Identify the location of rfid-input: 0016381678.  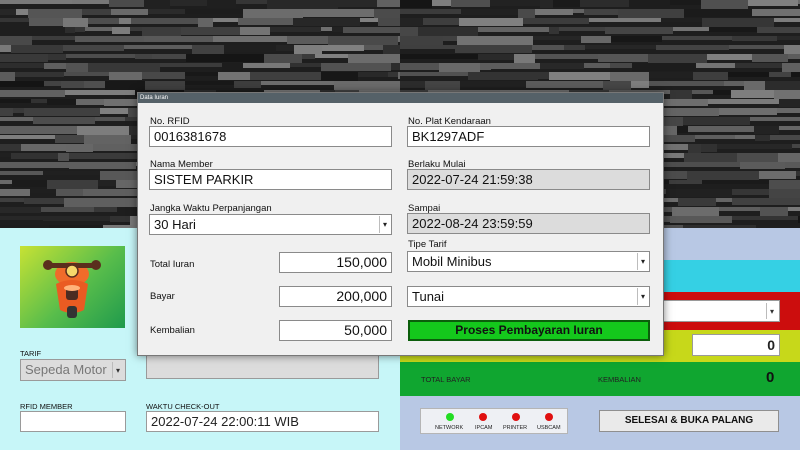
(270, 136).